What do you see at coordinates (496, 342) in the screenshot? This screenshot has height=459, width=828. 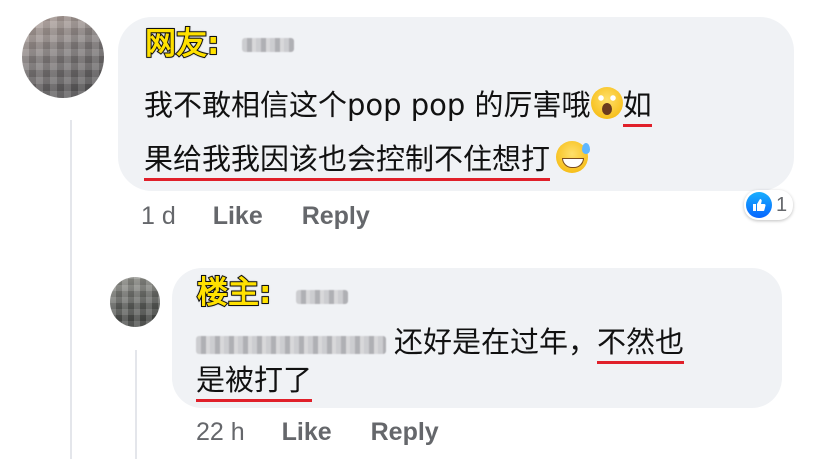 I see `reply-text: 还好是在过年，` at bounding box center [496, 342].